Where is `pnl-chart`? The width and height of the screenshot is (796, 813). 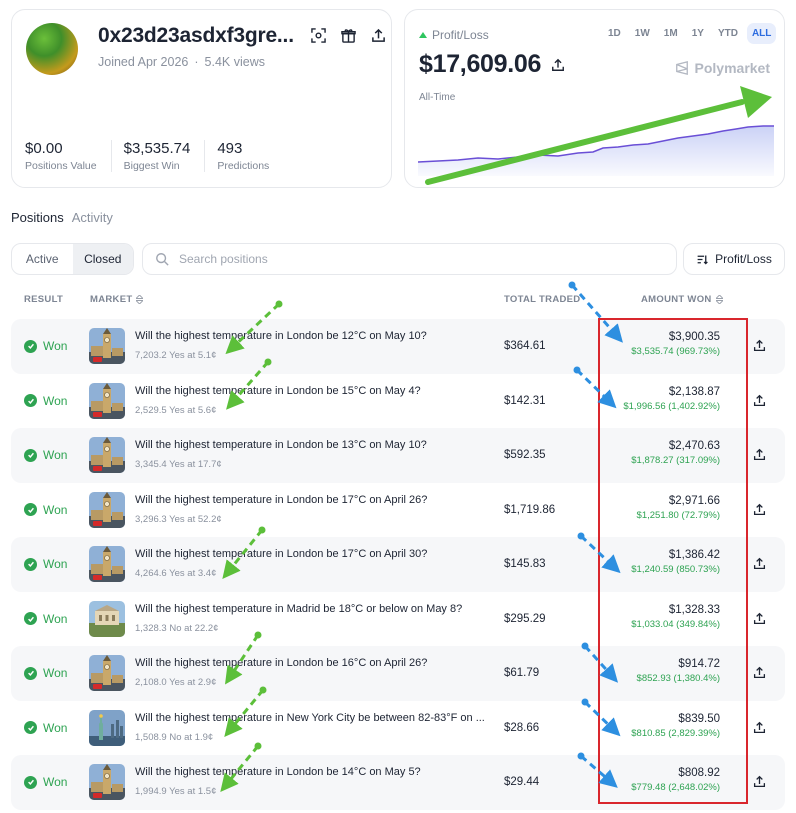 pnl-chart is located at coordinates (596, 150).